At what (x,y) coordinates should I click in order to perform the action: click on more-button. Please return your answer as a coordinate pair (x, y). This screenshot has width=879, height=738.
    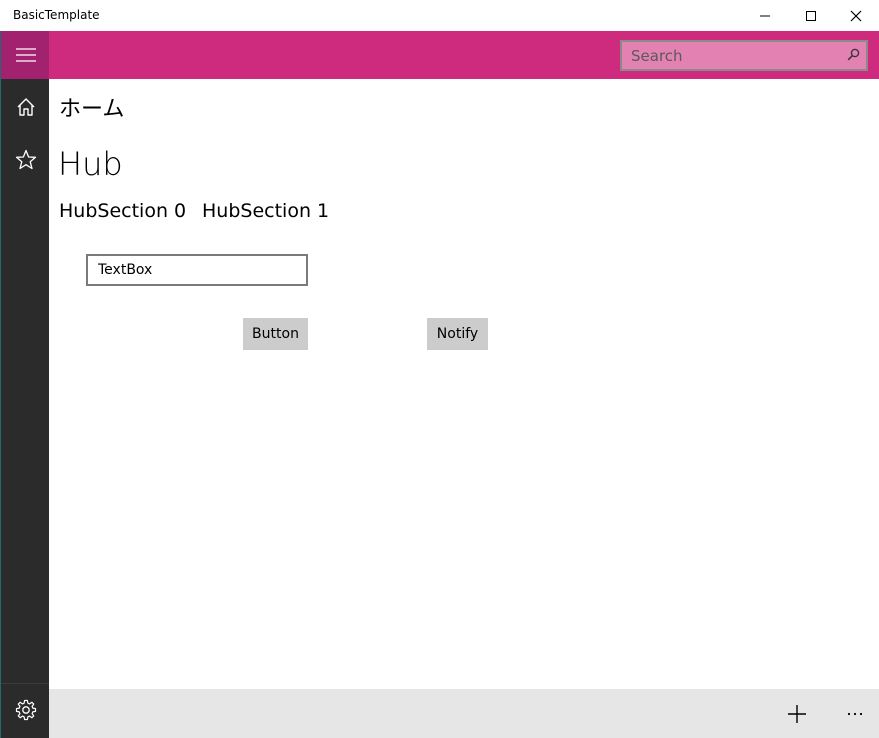
    Looking at the image, I should click on (855, 713).